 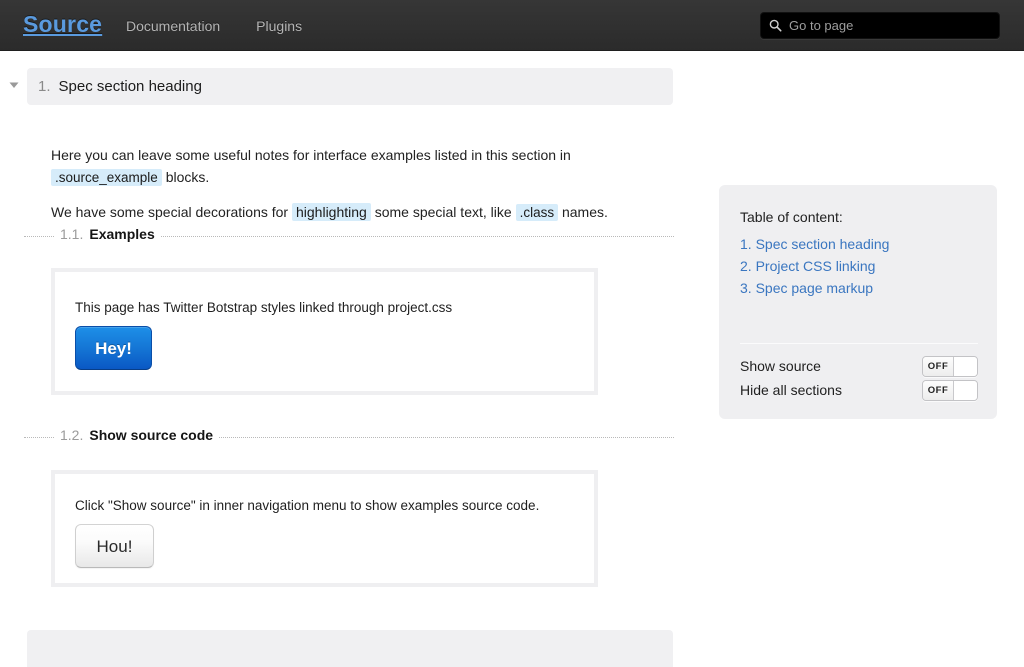 I want to click on hide-all-sections-label: Hide all sections, so click(x=791, y=390).